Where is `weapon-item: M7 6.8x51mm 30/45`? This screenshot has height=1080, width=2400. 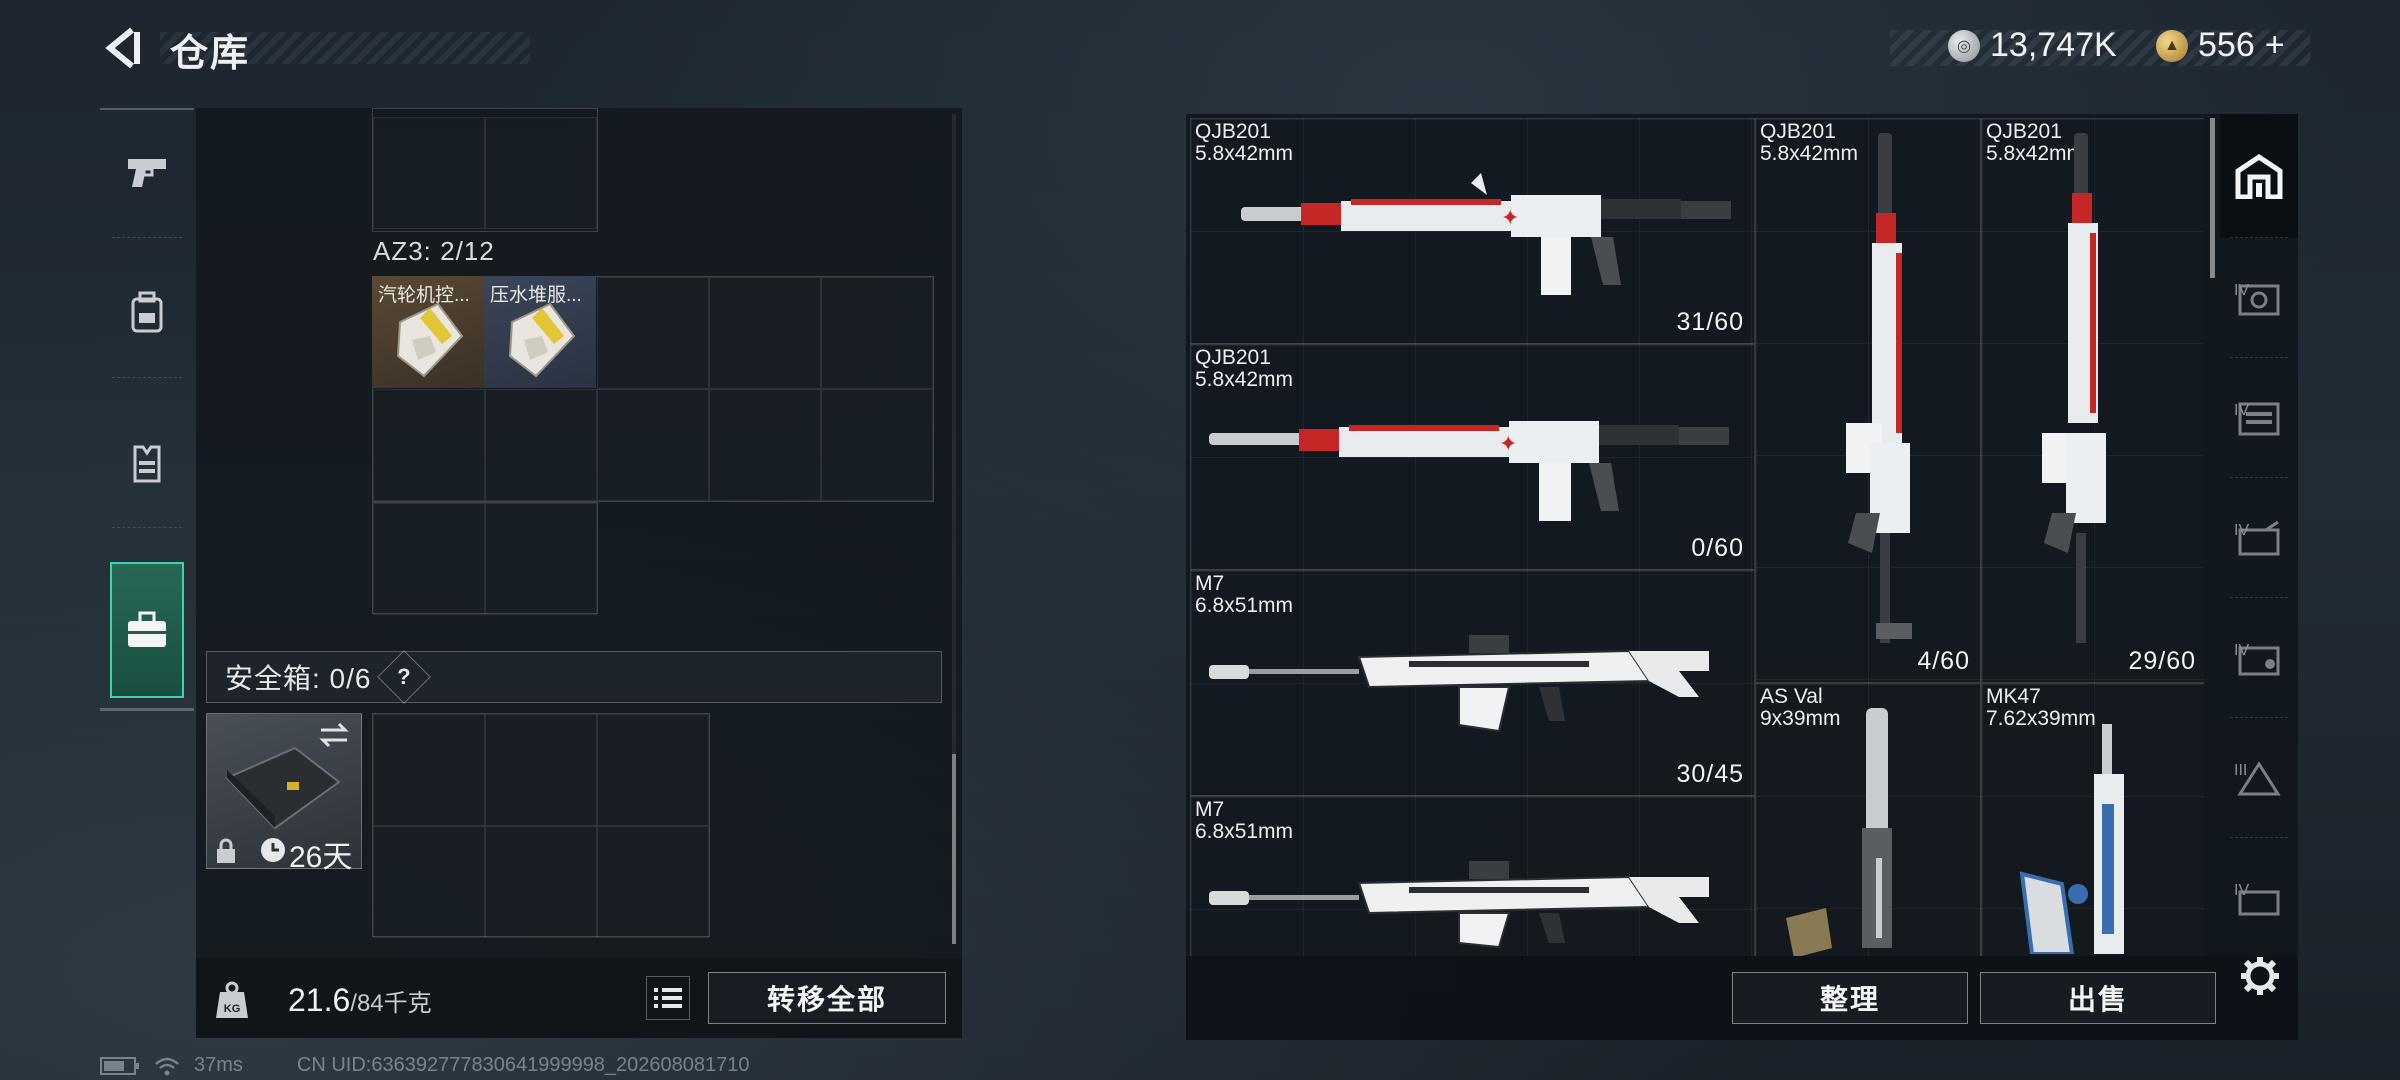
weapon-item: M7 6.8x51mm 30/45 is located at coordinates (1472, 683).